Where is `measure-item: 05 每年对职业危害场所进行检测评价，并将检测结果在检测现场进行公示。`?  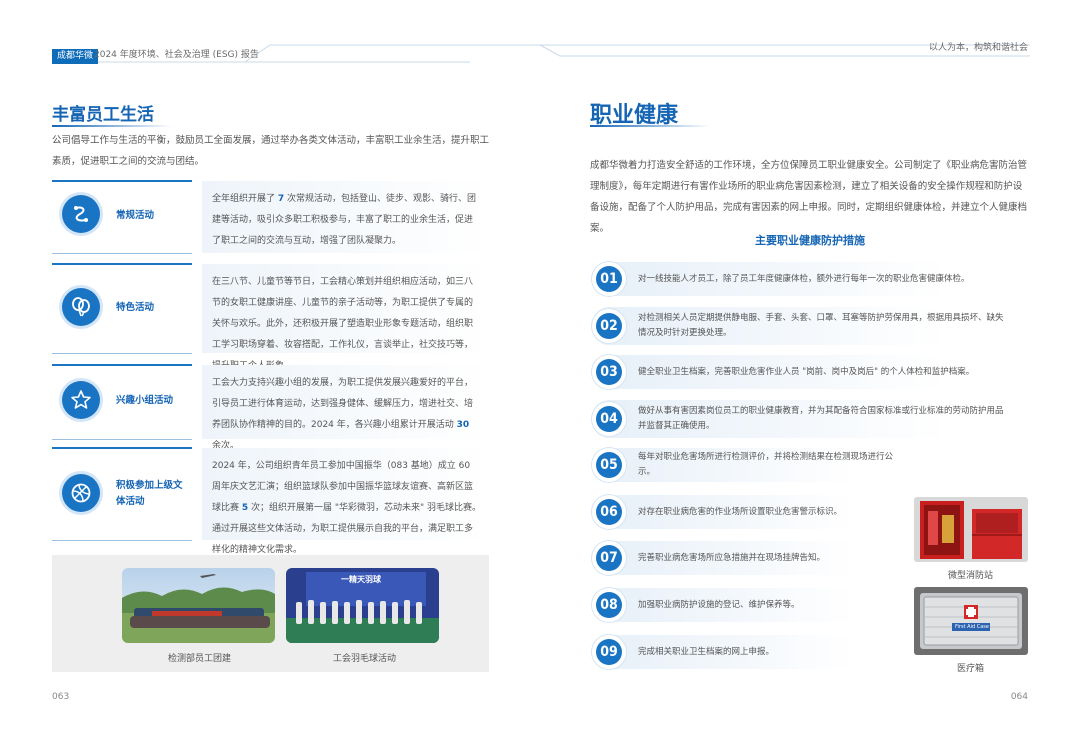 measure-item: 05 每年对职业危害场所进行检测评价，并将检测结果在检测现场进行公示。 is located at coordinates (747, 465).